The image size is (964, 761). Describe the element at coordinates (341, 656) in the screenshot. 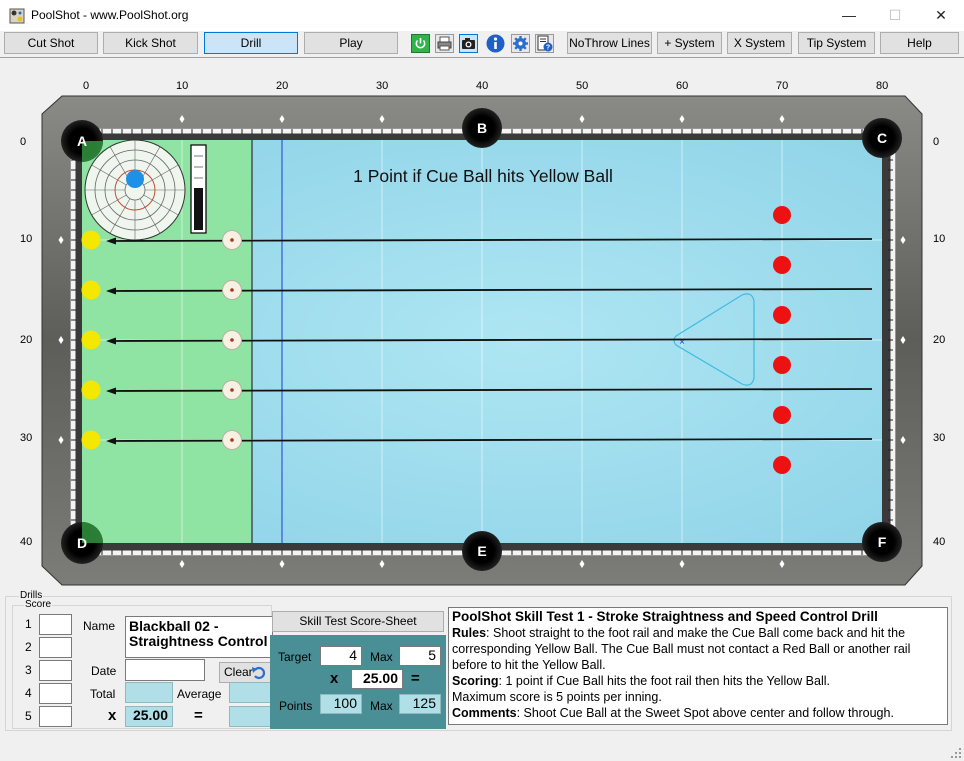

I see `target-field: 4` at that location.